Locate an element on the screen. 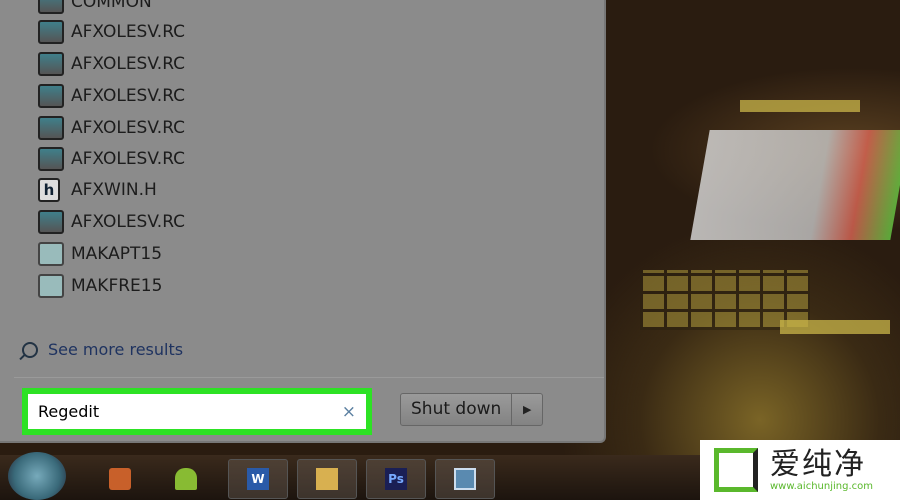 The height and width of the screenshot is (500, 900). taskbar-snipping is located at coordinates (465, 479).